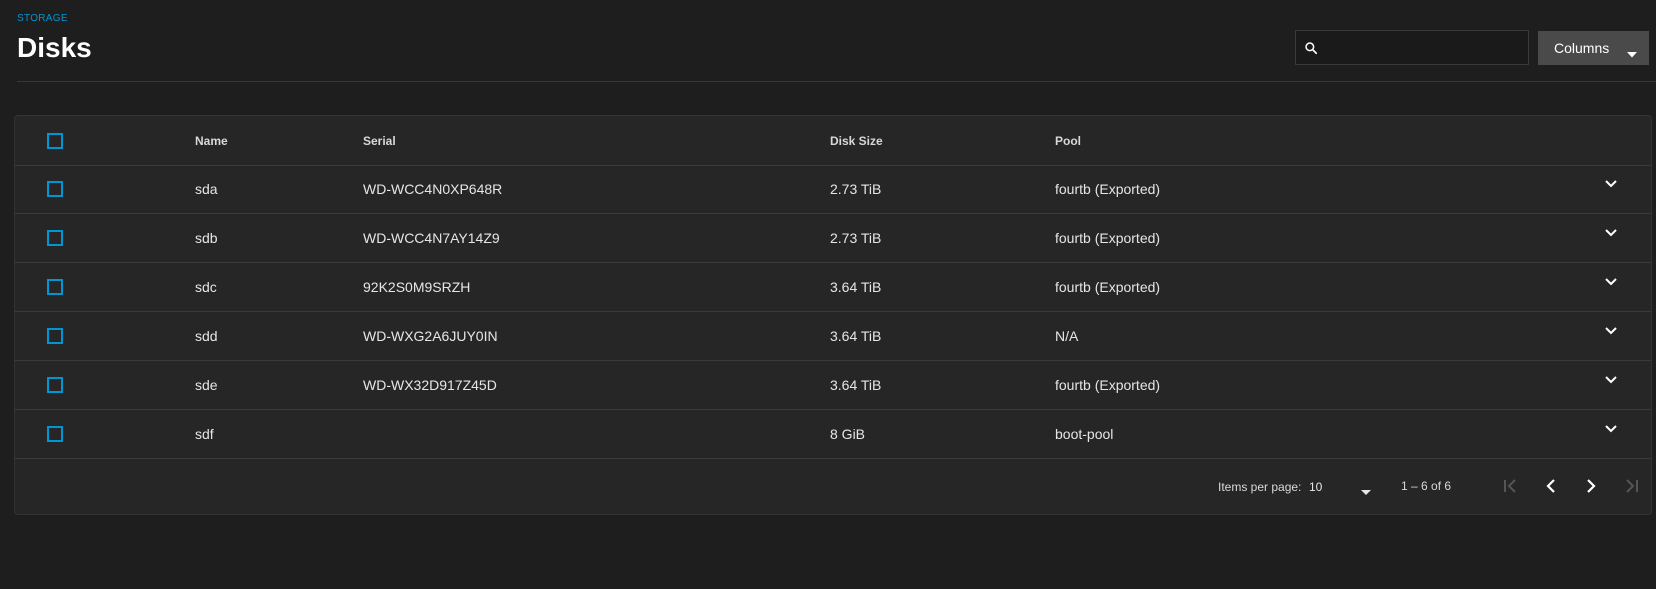 The width and height of the screenshot is (1656, 589). What do you see at coordinates (211, 140) in the screenshot?
I see `header-name: Name` at bounding box center [211, 140].